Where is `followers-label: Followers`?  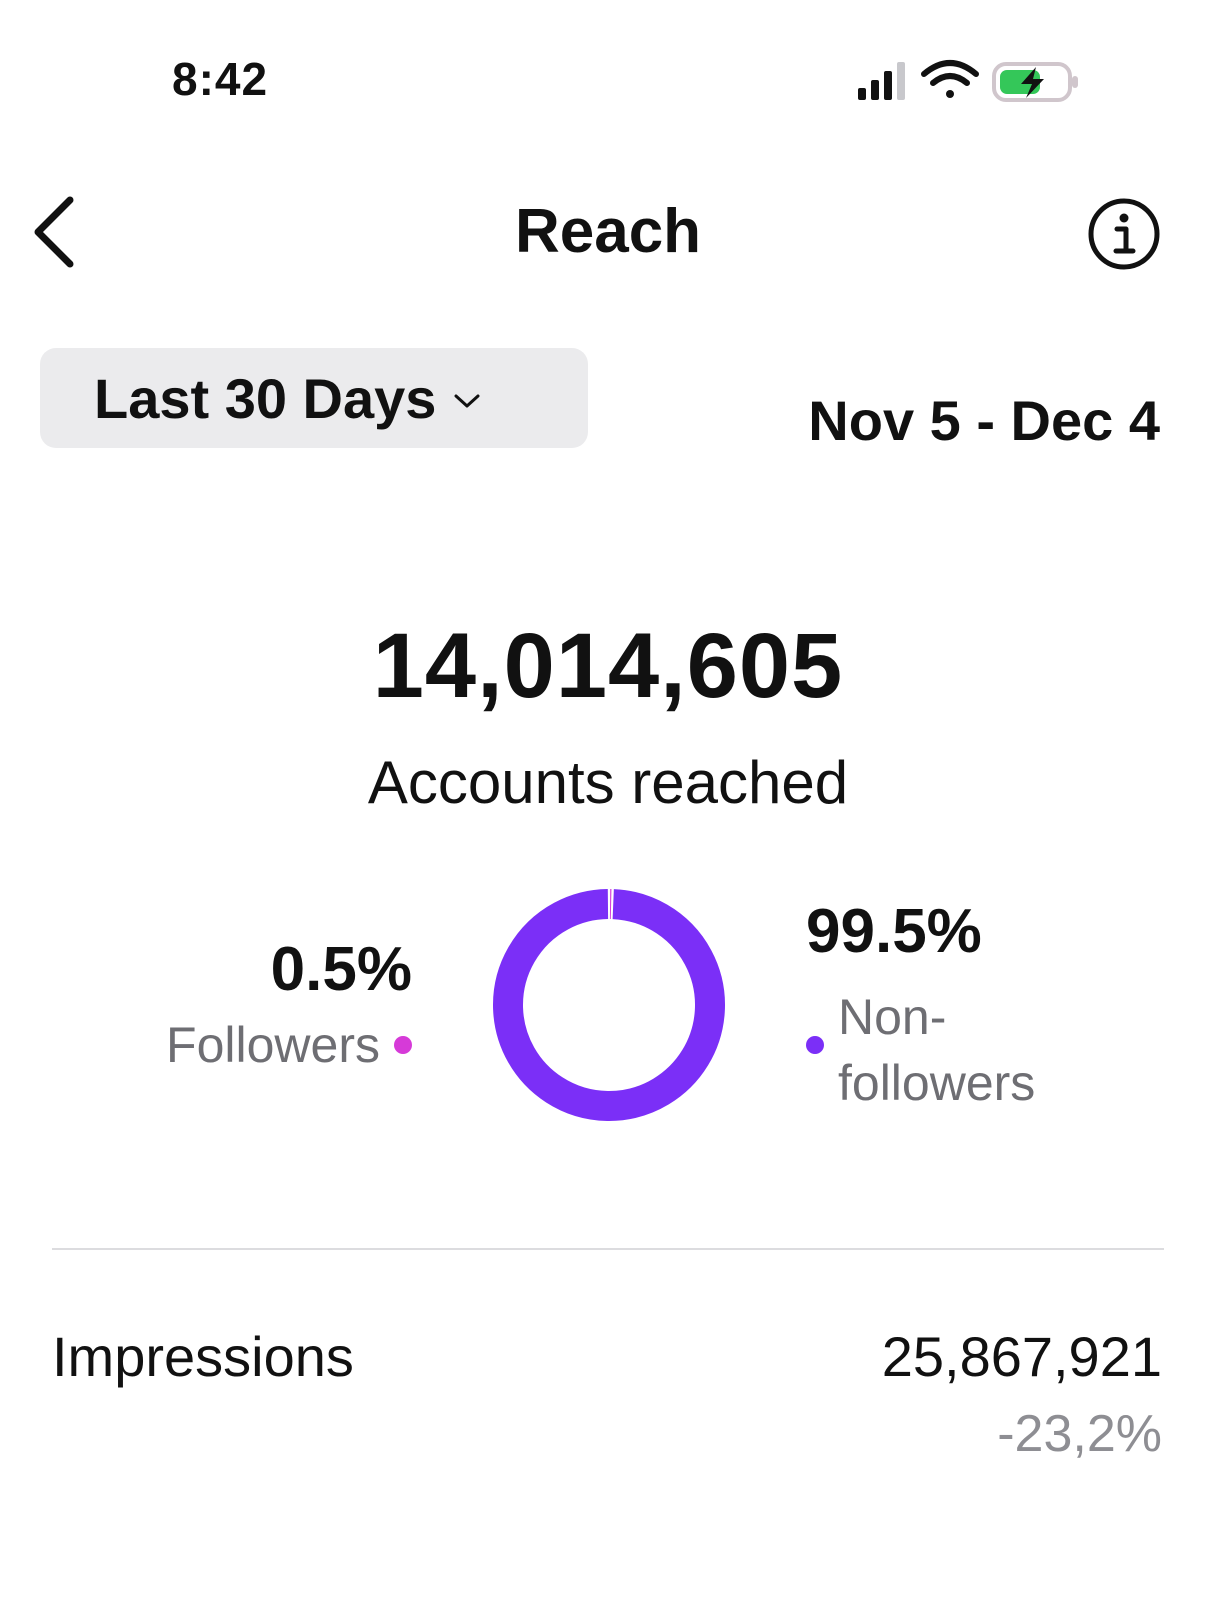
followers-label: Followers is located at coordinates (273, 1045).